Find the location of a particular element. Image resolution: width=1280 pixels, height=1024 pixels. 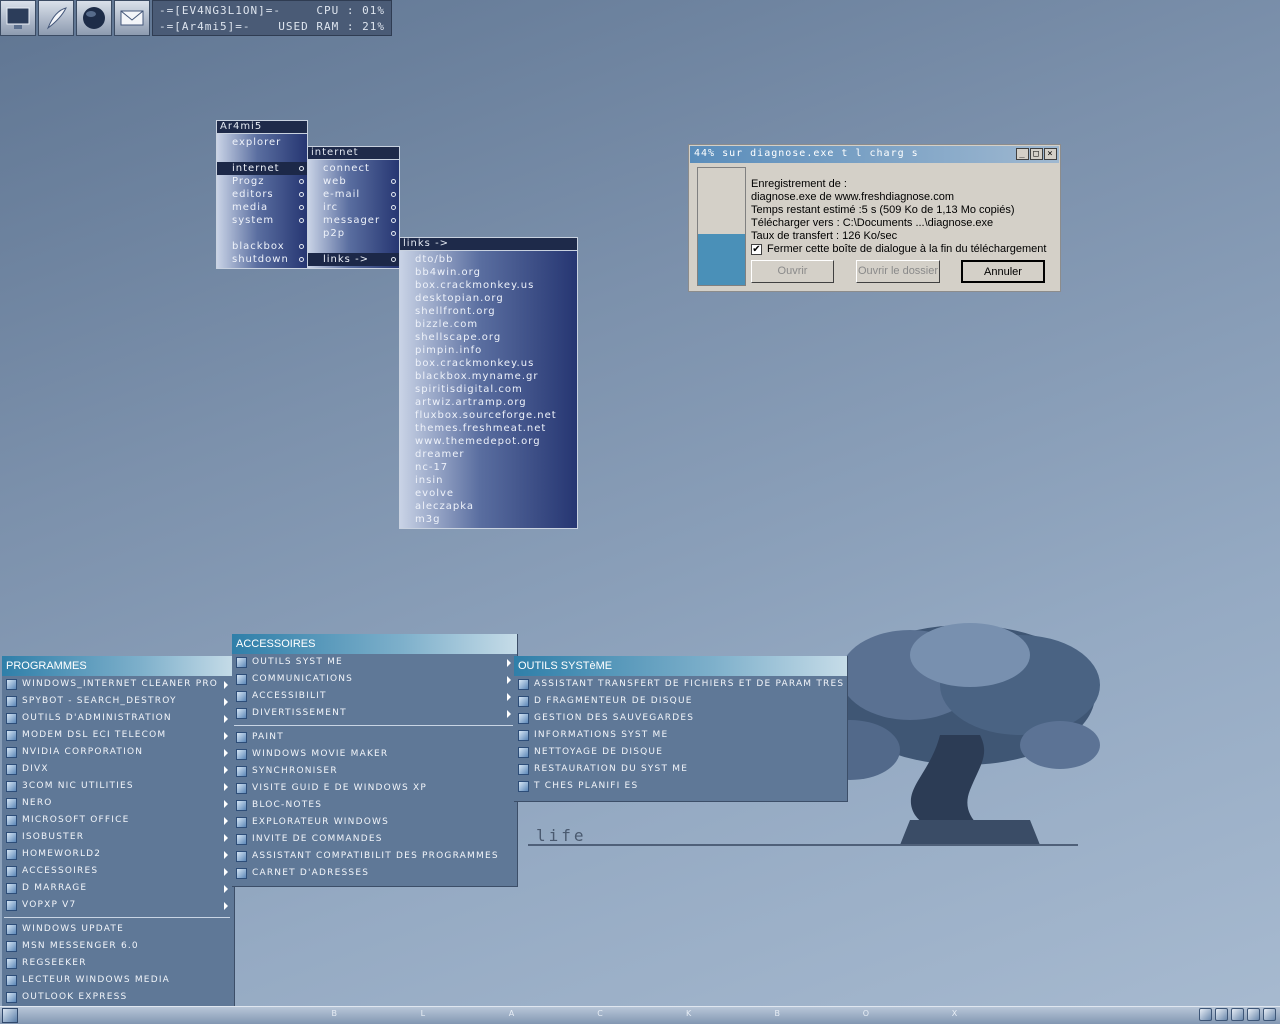

program-menu-item: Outils d'administration is located at coordinates (118, 718).